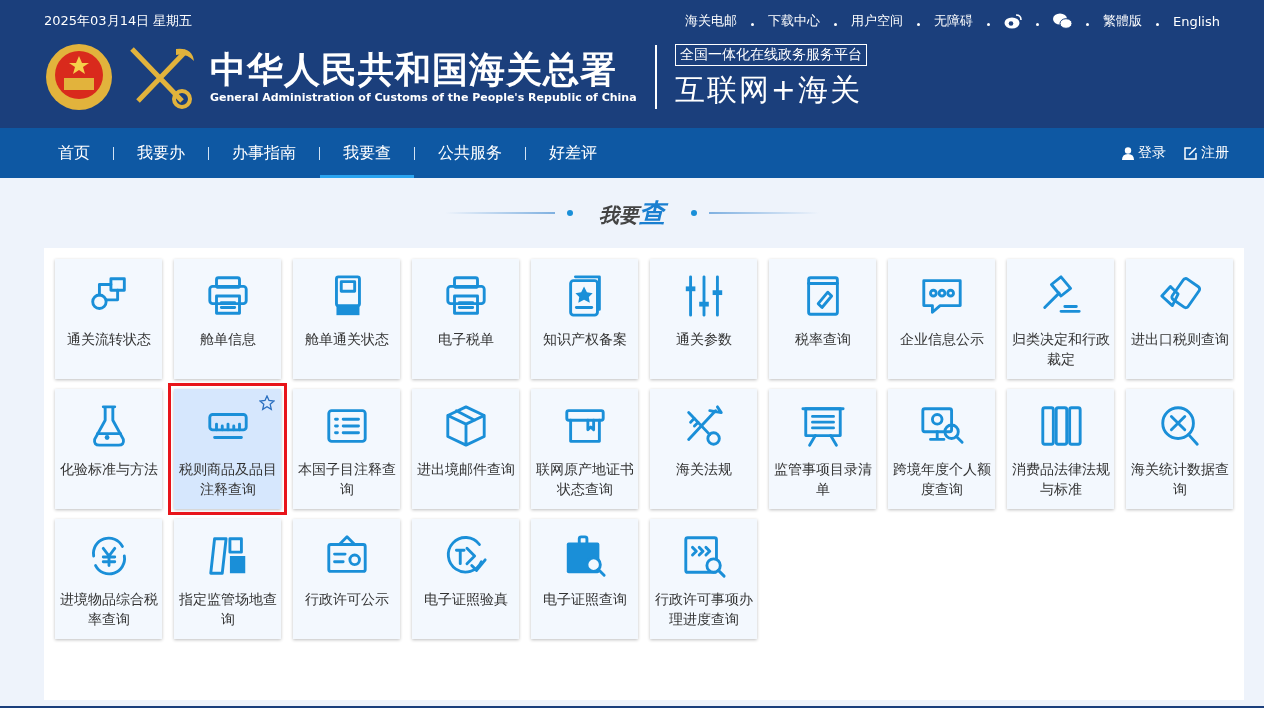 Image resolution: width=1264 pixels, height=708 pixels. I want to click on weibo-icon, so click(1013, 21).